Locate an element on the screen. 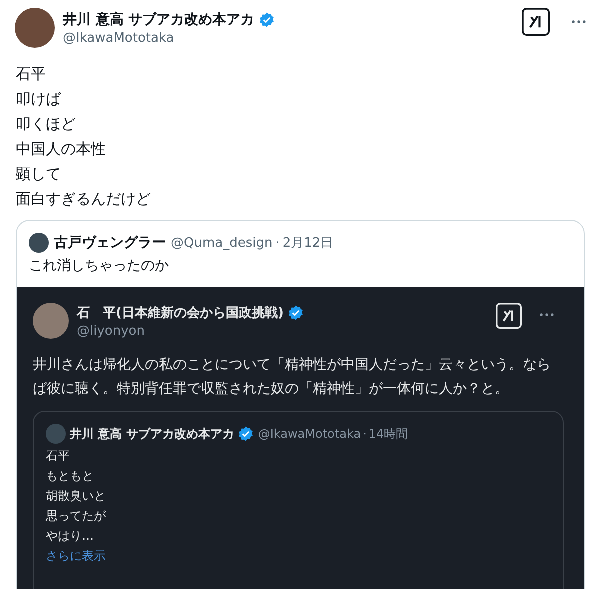  quote-author-name: 井川 意高 サブアカ改め本アカ is located at coordinates (152, 434).